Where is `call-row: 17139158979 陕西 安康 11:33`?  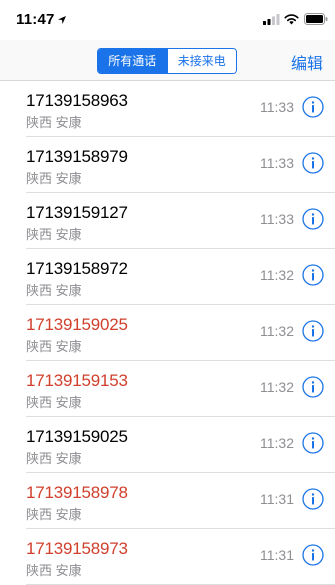 call-row: 17139158979 陕西 安康 11:33 is located at coordinates (180, 165).